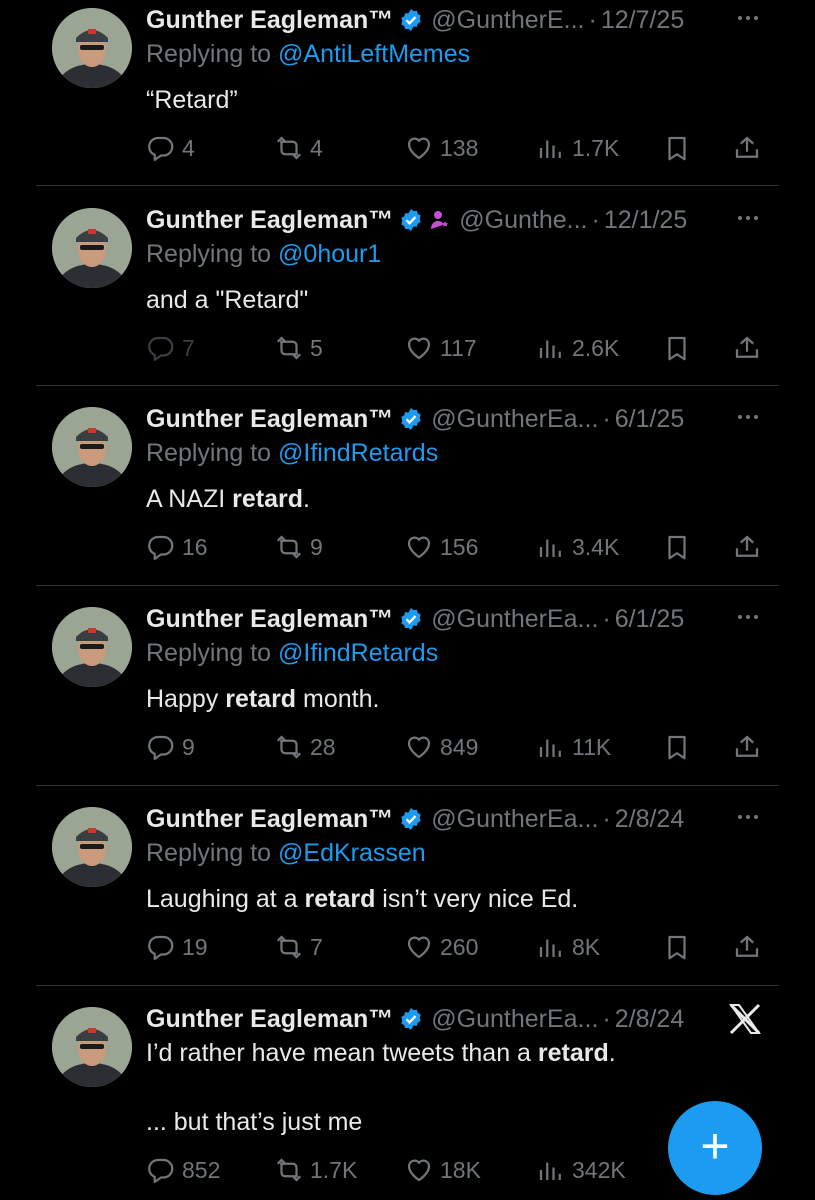 This screenshot has width=815, height=1200. Describe the element at coordinates (592, 746) in the screenshot. I see `views-count: 11K` at that location.